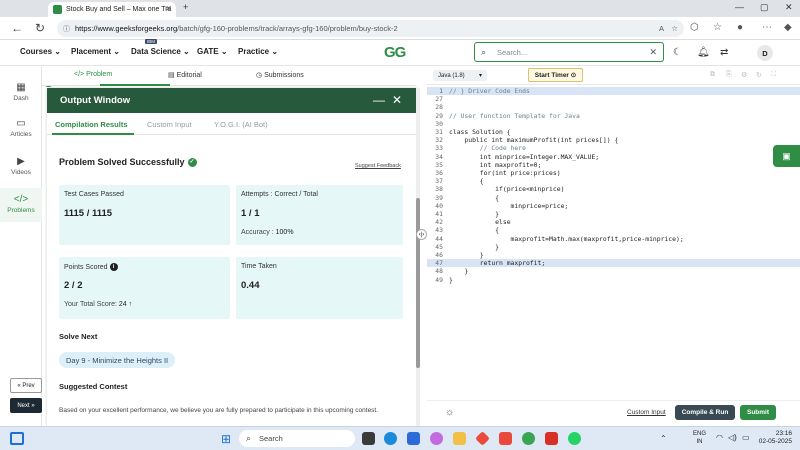  Describe the element at coordinates (449, 412) in the screenshot. I see `lightbulb-icon: ☼` at that location.